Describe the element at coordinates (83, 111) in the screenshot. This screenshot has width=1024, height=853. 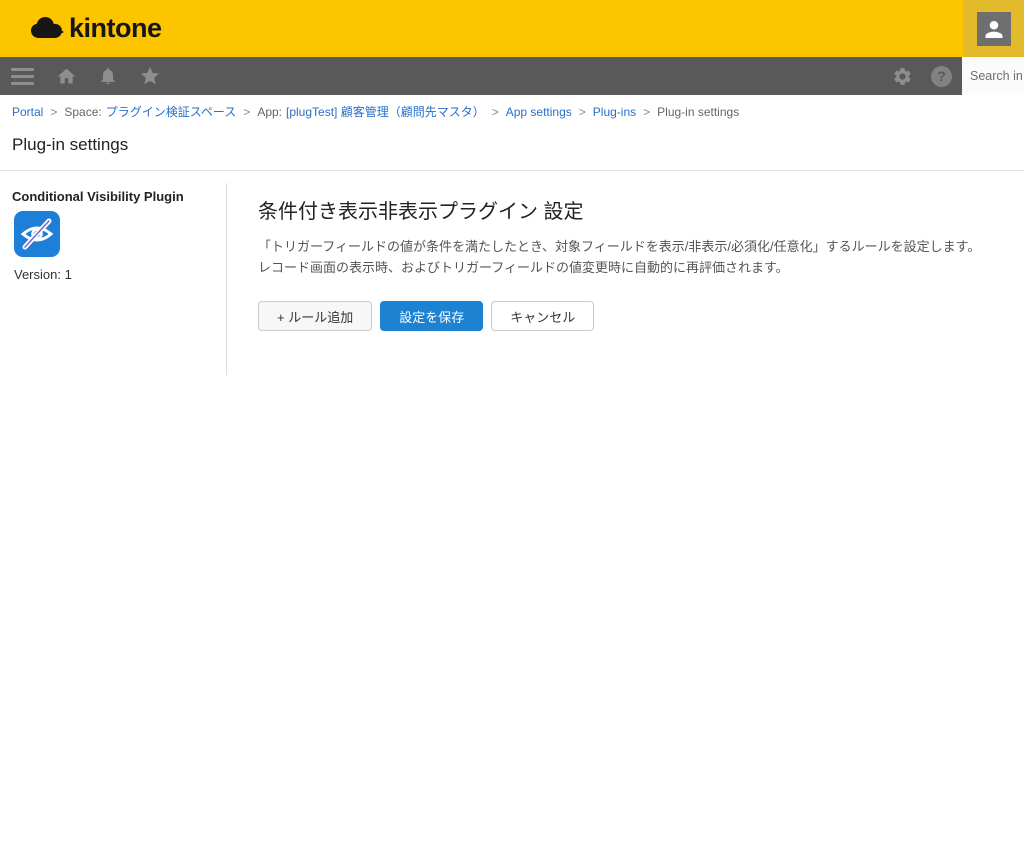
I see `breadcrumb-prefix-space: Space:` at that location.